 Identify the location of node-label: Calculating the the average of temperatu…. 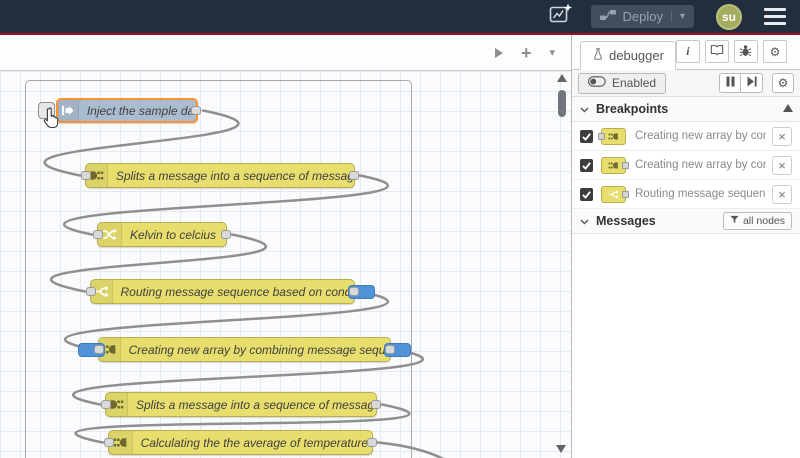
(254, 442).